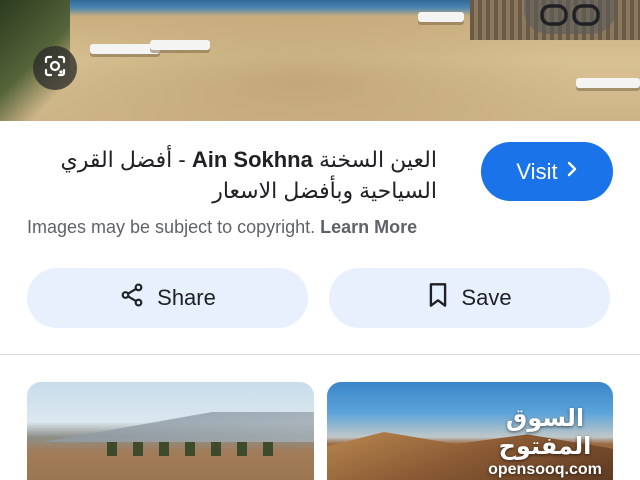  I want to click on save-label: Save, so click(486, 297).